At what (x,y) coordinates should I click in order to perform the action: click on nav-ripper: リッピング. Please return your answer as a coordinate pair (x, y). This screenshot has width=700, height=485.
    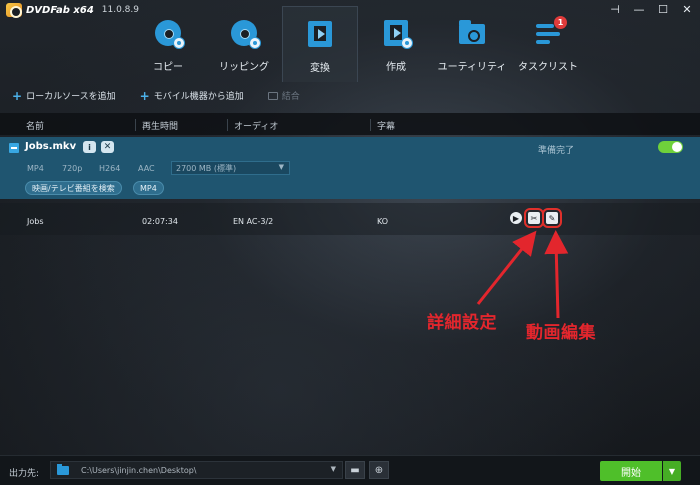
    Looking at the image, I should click on (244, 44).